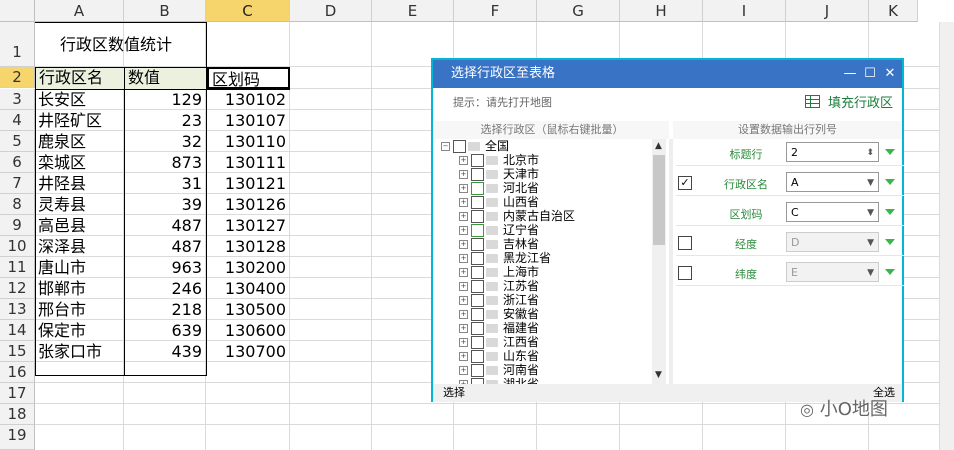 Image resolution: width=954 pixels, height=450 pixels. What do you see at coordinates (744, 11) in the screenshot?
I see `column-header-I: I` at bounding box center [744, 11].